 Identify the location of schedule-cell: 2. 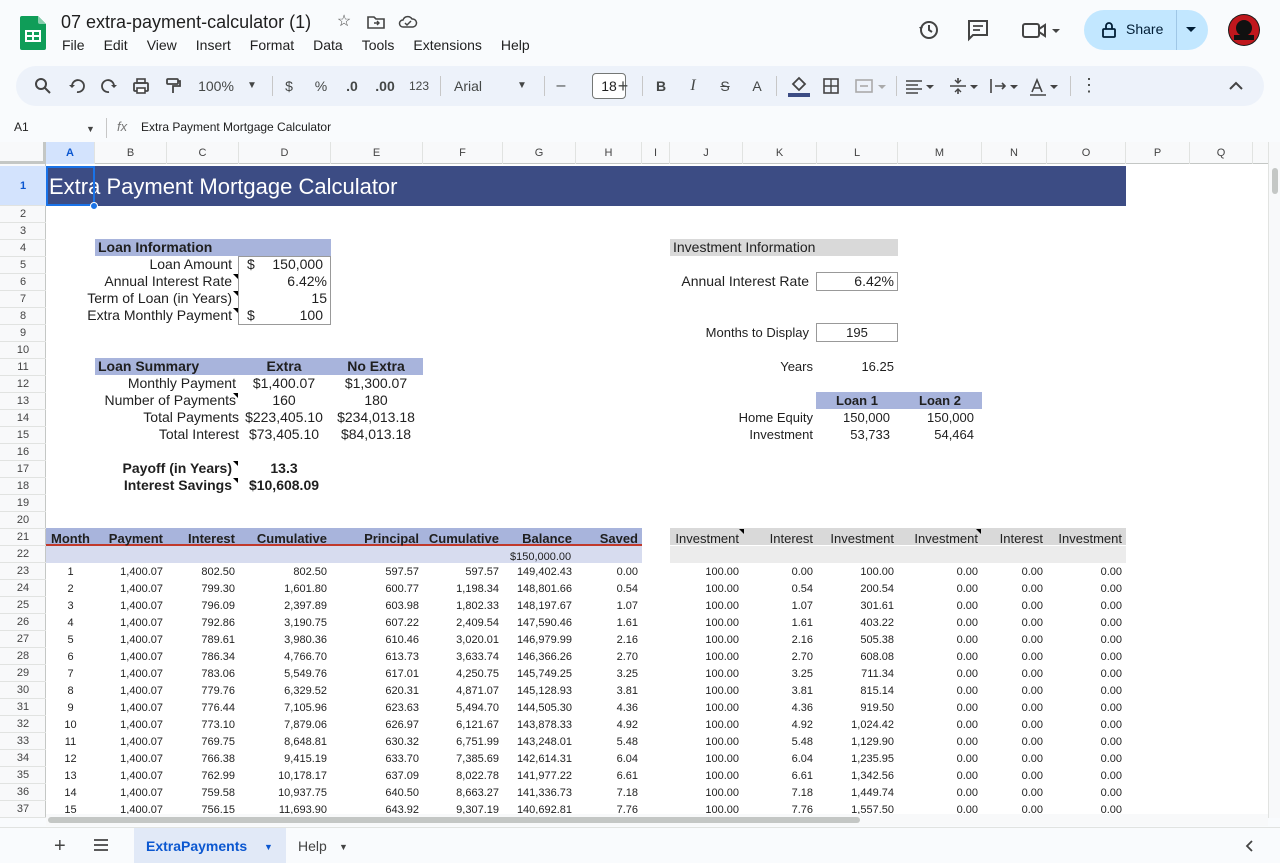
(70, 589).